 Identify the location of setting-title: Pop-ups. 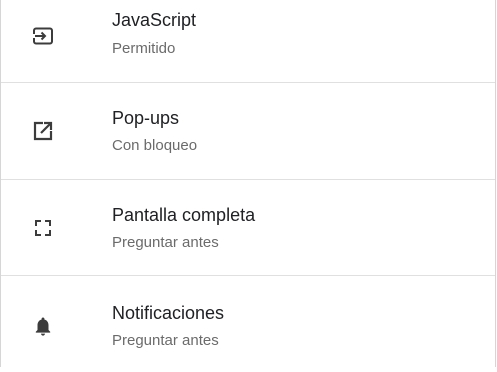
(146, 118).